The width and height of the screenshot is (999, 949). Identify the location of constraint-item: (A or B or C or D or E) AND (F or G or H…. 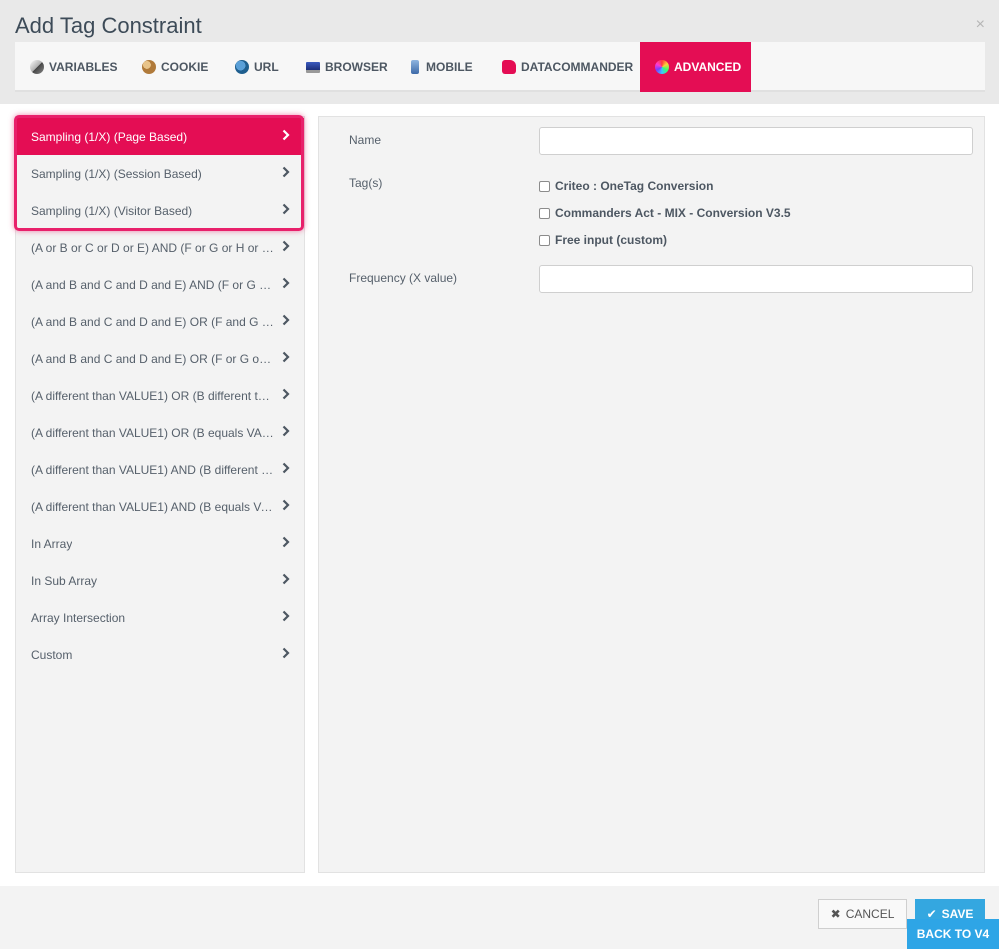
(160, 247).